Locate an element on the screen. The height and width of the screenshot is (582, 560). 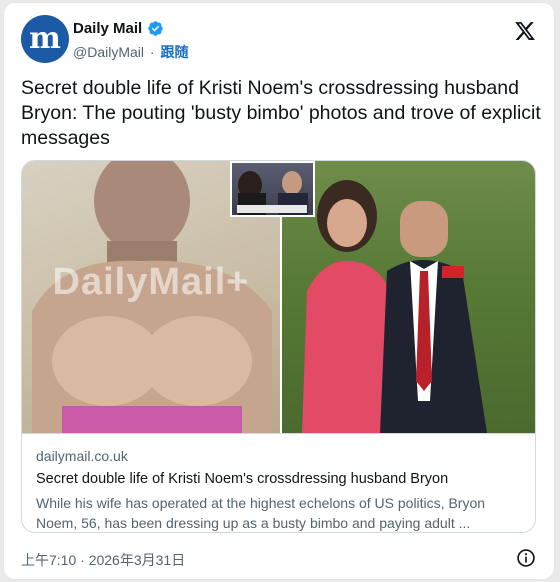
watermark: DailyMail+ is located at coordinates (151, 282).